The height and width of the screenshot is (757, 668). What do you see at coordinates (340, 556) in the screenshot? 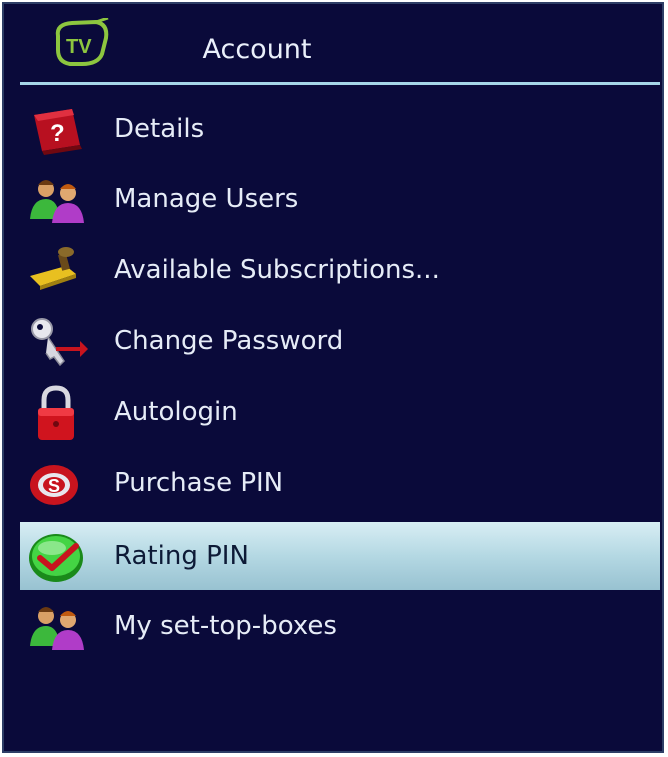
I see `menu-item-rating-pin: Rating PIN` at bounding box center [340, 556].